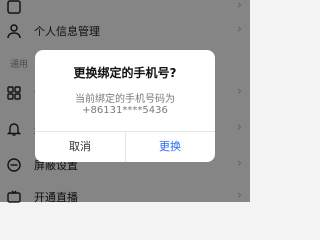 This screenshot has width=320, height=240. What do you see at coordinates (125, 110) in the screenshot?
I see `bound-phone-number: +86131****5436` at bounding box center [125, 110].